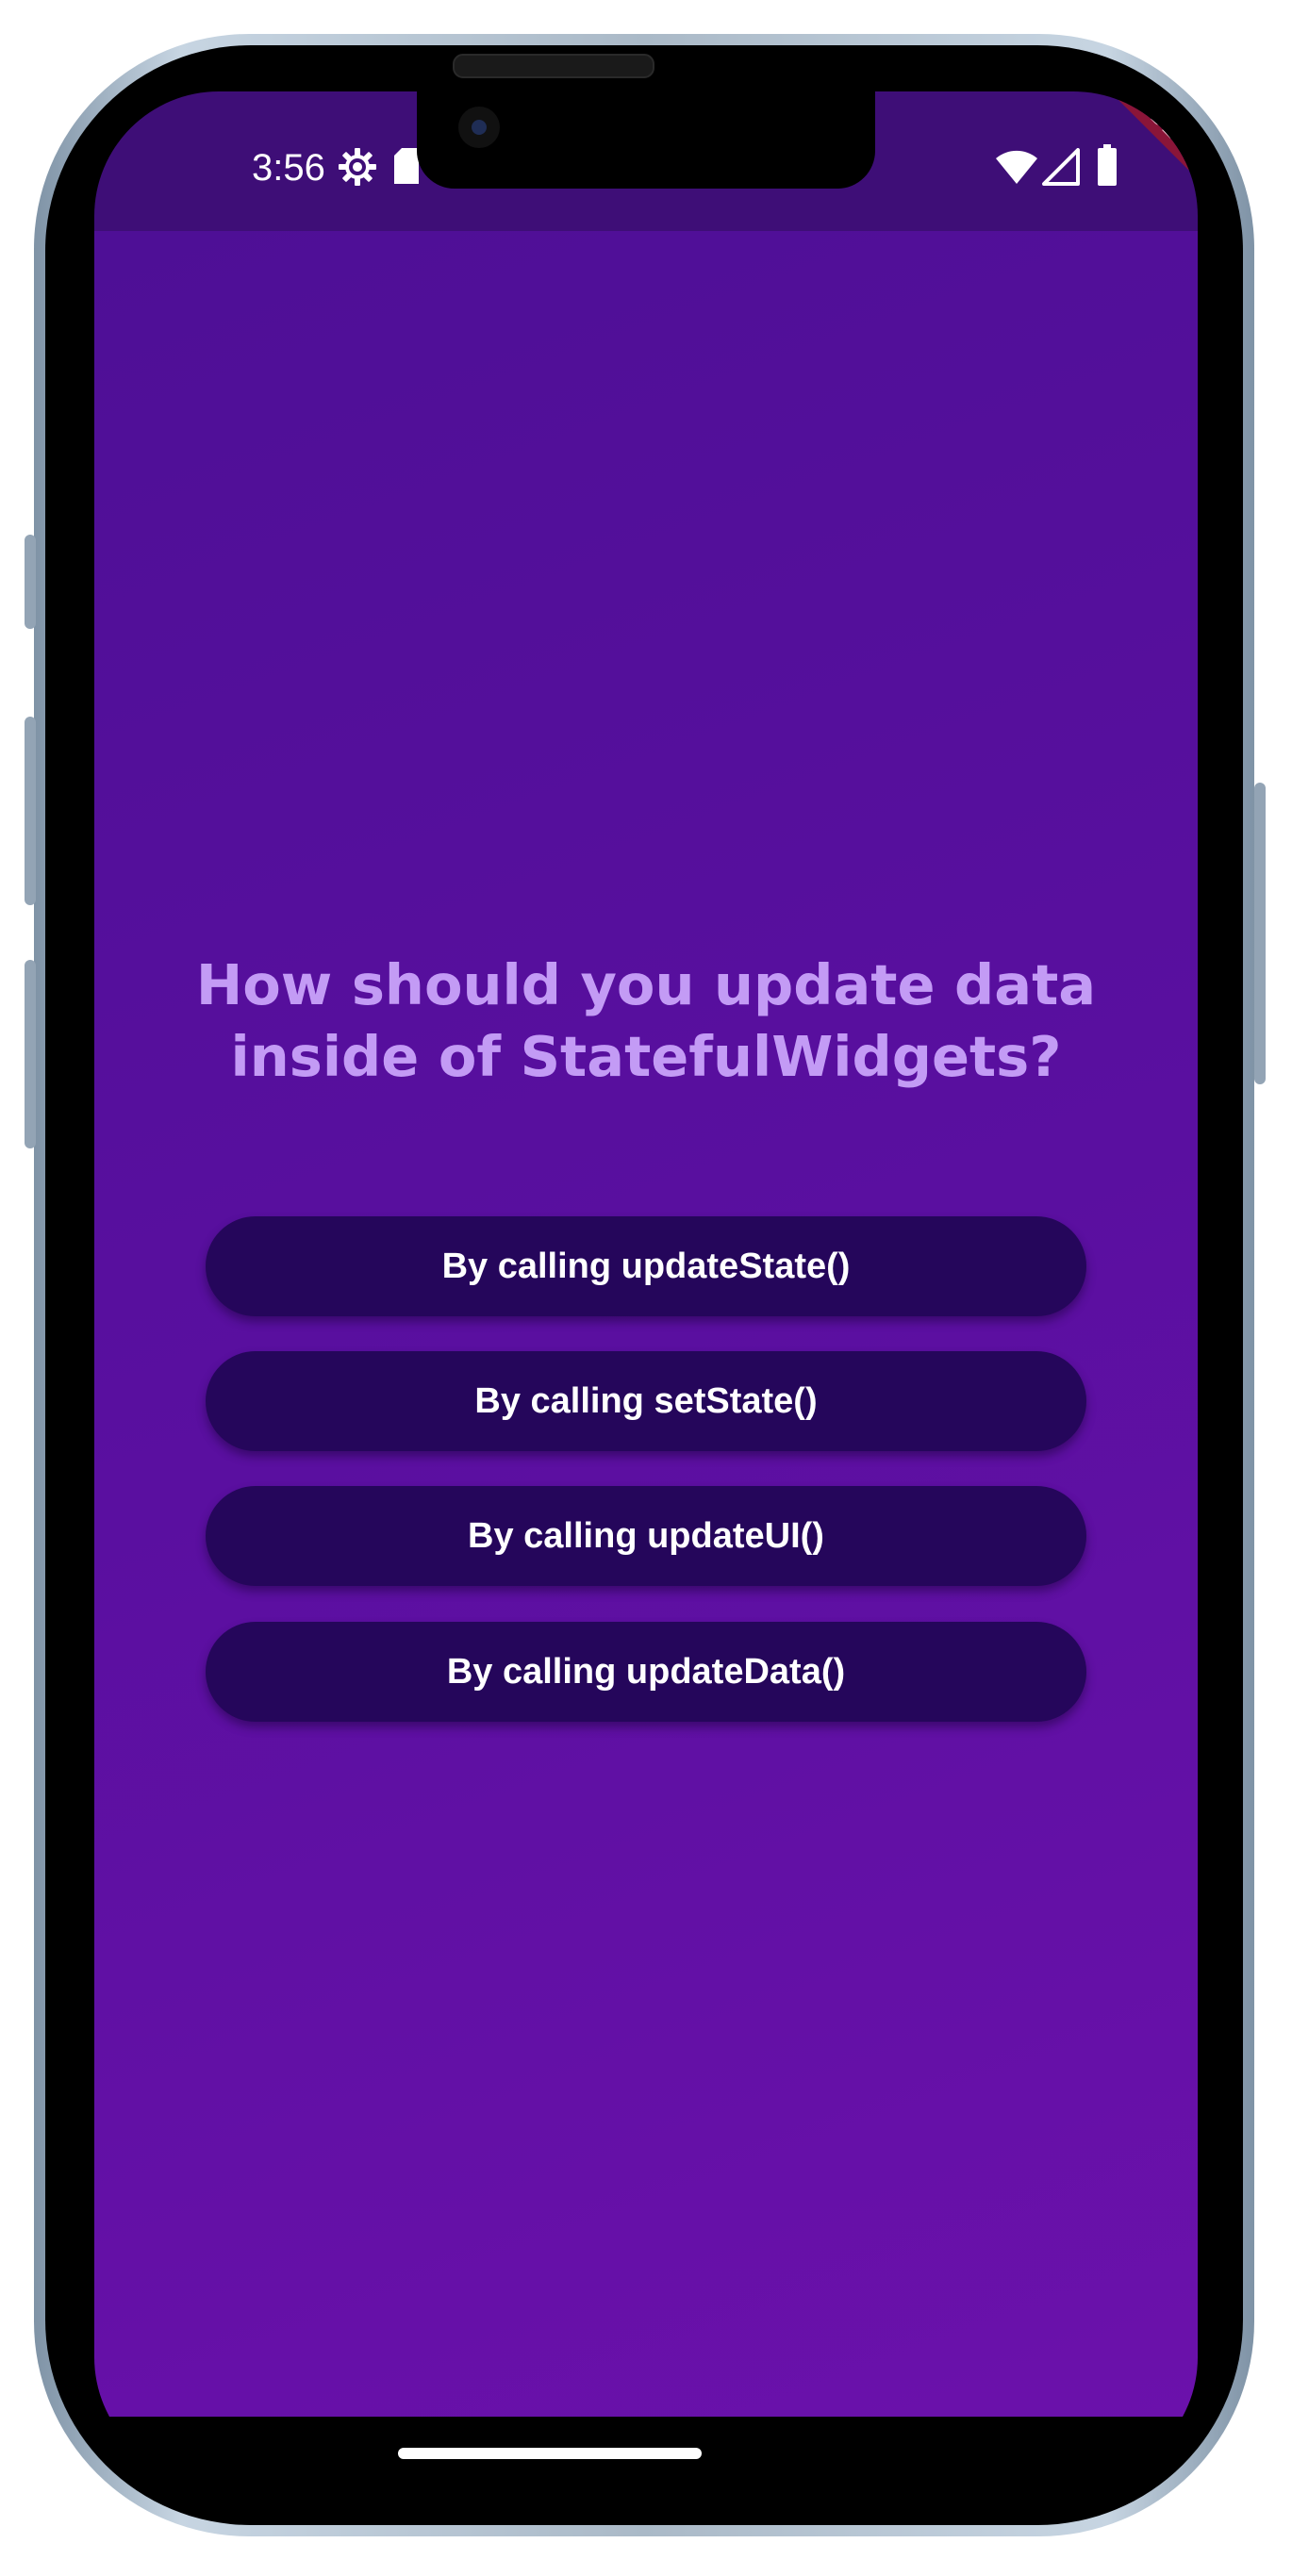 The image size is (1292, 2576). What do you see at coordinates (1061, 167) in the screenshot?
I see `signal-icon` at bounding box center [1061, 167].